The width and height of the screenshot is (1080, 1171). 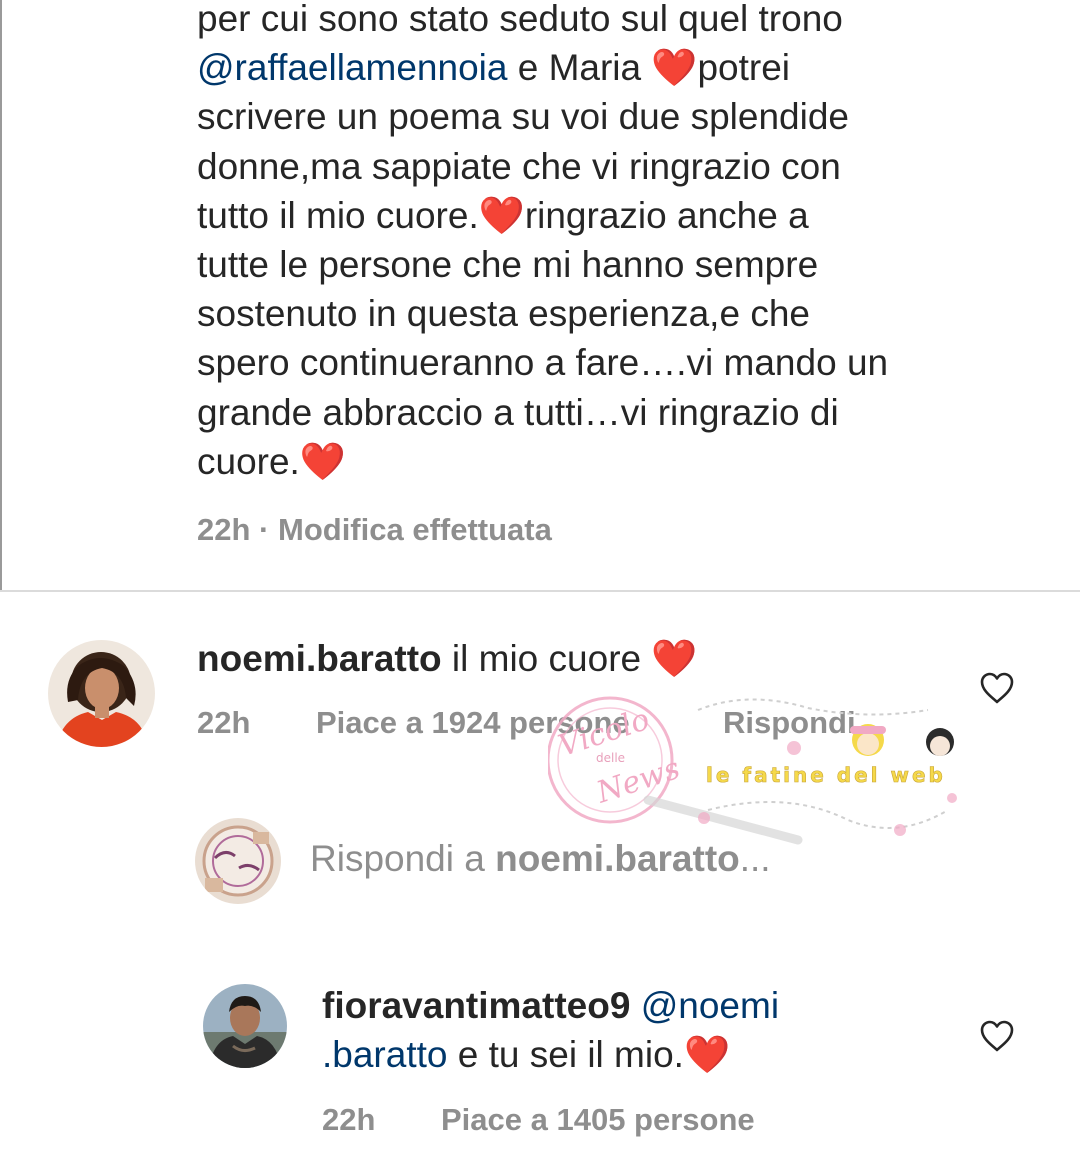 I want to click on post-time: 22h, so click(x=224, y=529).